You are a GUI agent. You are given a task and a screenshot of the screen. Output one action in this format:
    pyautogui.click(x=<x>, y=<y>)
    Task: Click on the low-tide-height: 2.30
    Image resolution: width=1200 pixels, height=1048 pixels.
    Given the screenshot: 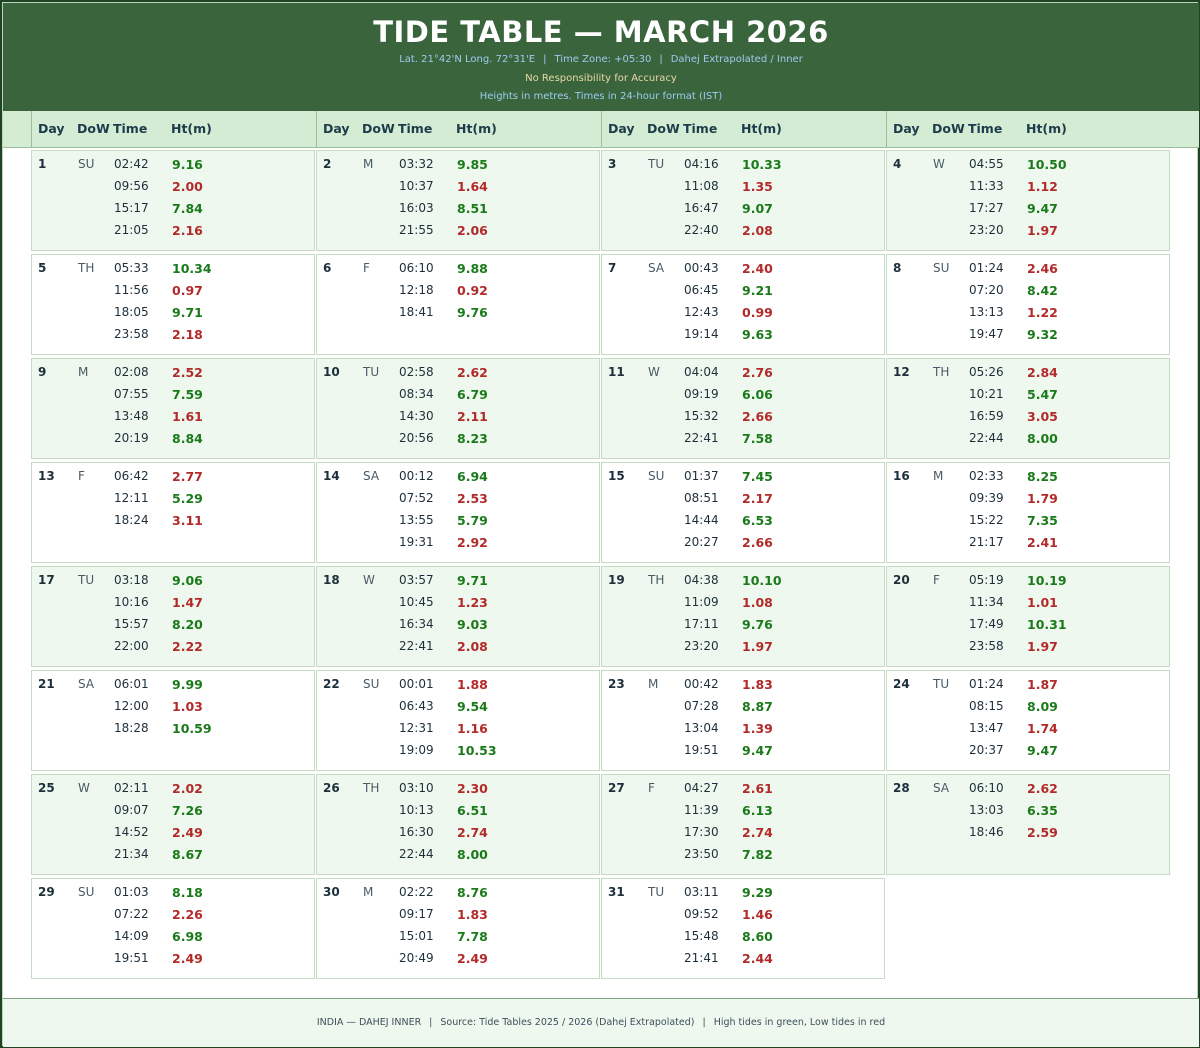 What is the action you would take?
    pyautogui.click(x=472, y=788)
    